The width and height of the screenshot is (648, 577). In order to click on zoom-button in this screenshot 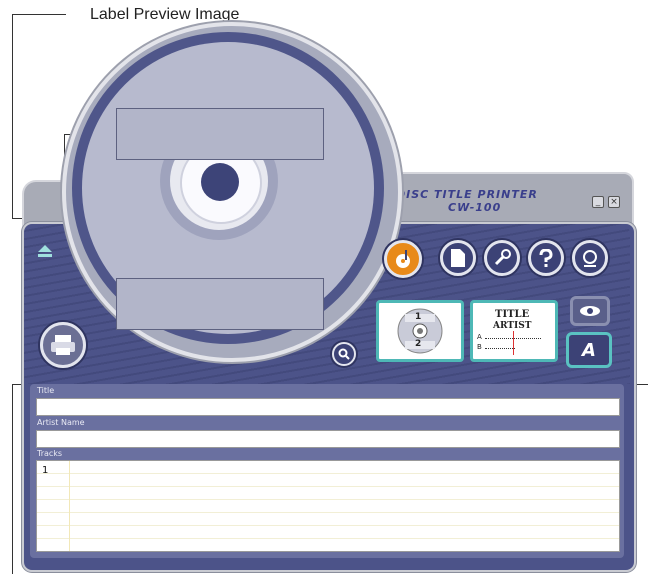, I will do `click(344, 354)`.